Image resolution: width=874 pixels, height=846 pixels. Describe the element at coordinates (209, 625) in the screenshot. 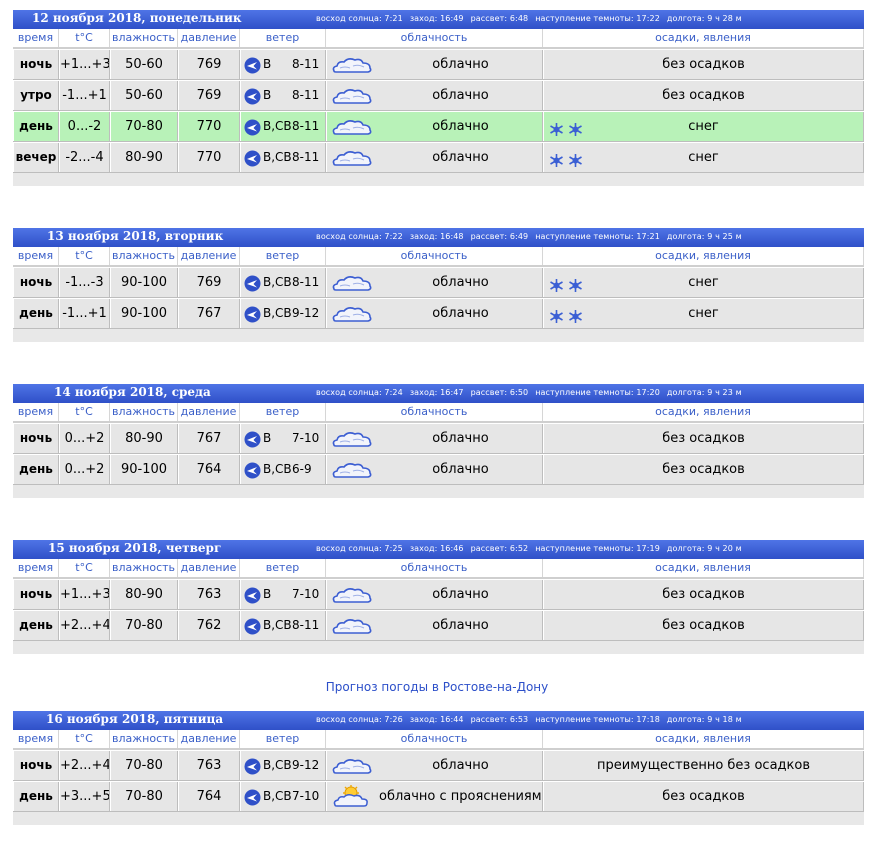

I see `pressure: 762` at that location.